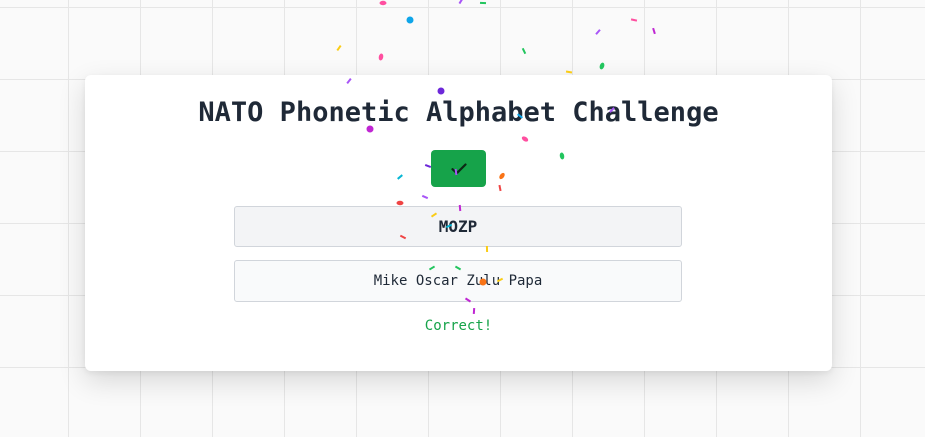  Describe the element at coordinates (458, 112) in the screenshot. I see `page-title: NATO Phonetic Alphabet Challenge` at that location.